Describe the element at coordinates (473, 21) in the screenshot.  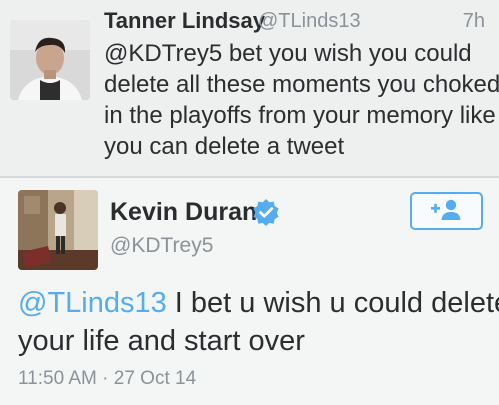
I see `reply-timestamp: 7h` at that location.